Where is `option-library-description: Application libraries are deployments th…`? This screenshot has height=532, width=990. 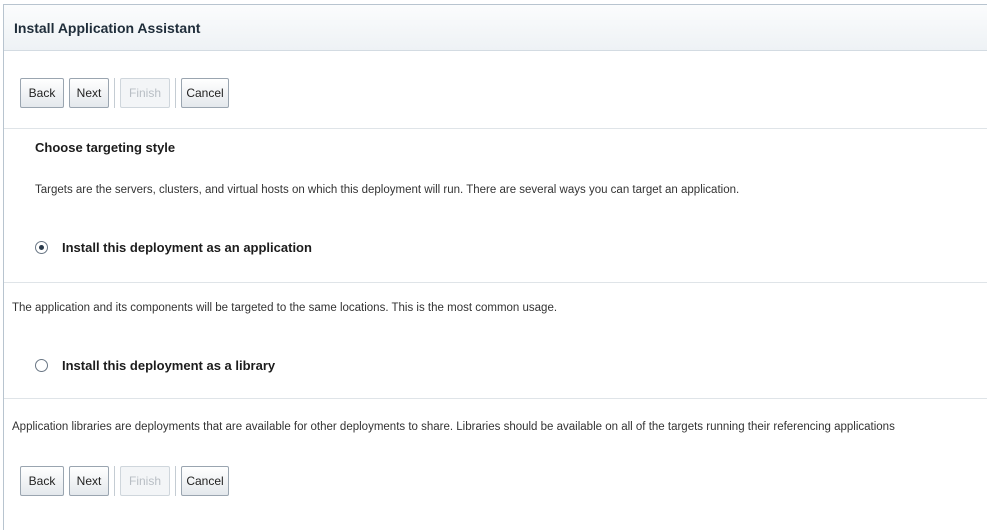
option-library-description: Application libraries are deployments th… is located at coordinates (453, 427).